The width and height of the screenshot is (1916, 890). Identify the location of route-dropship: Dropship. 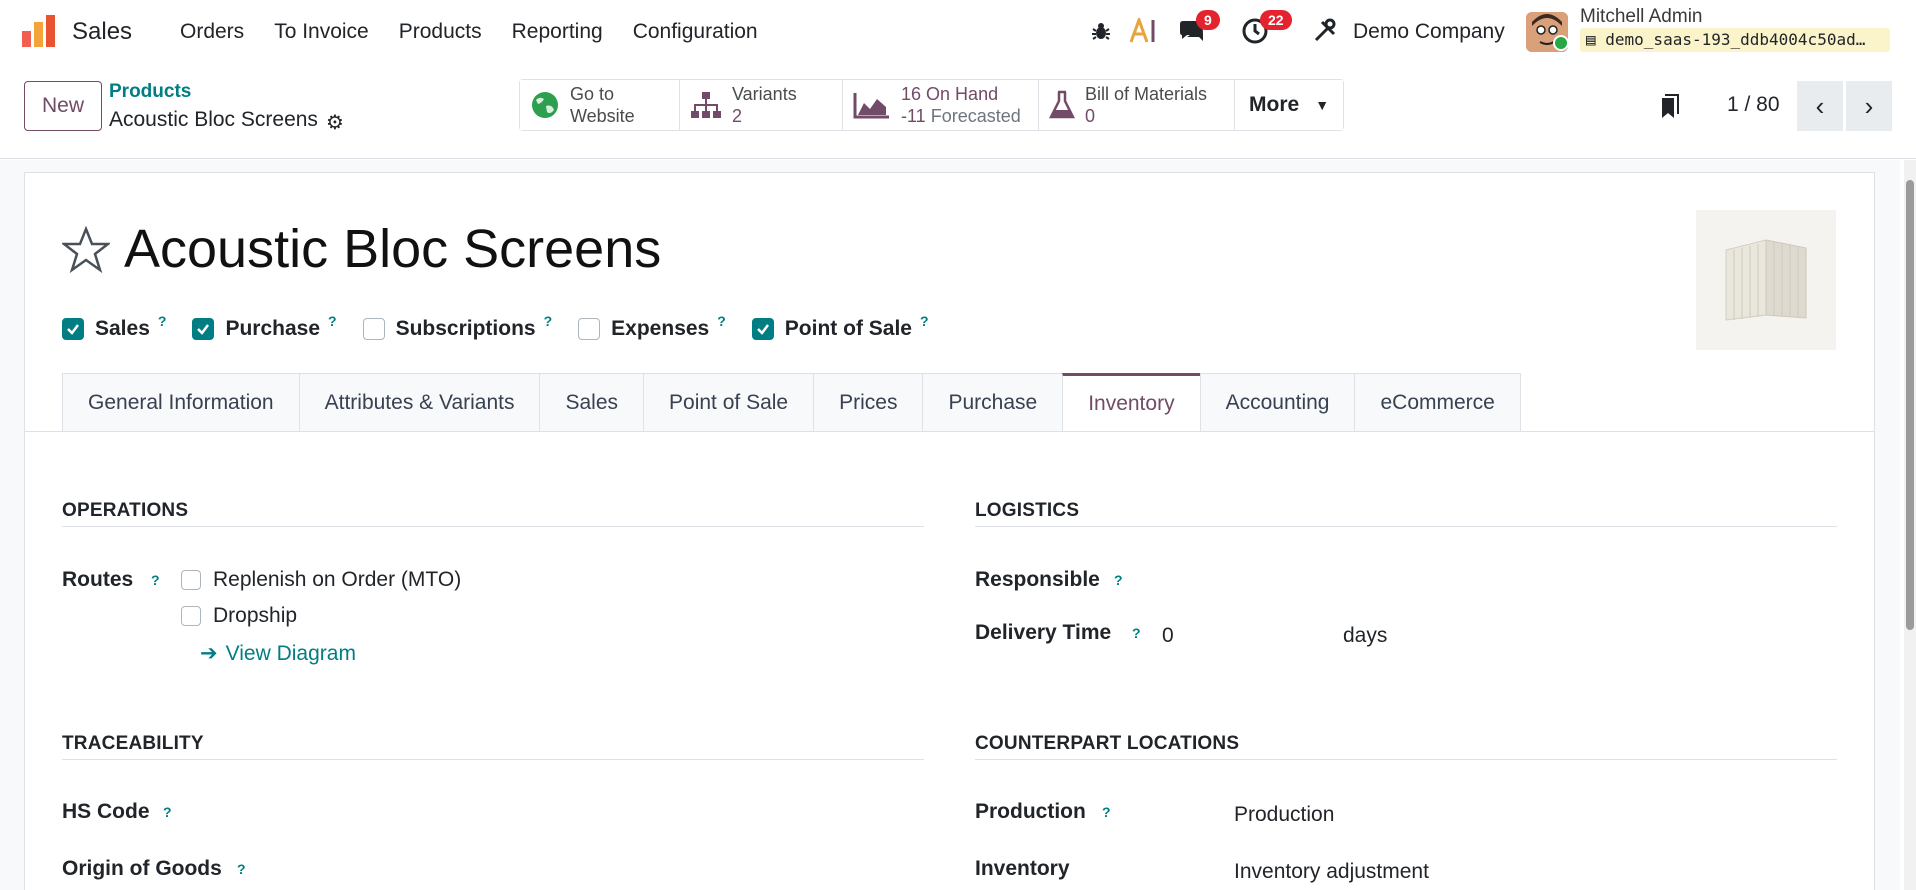
(239, 616).